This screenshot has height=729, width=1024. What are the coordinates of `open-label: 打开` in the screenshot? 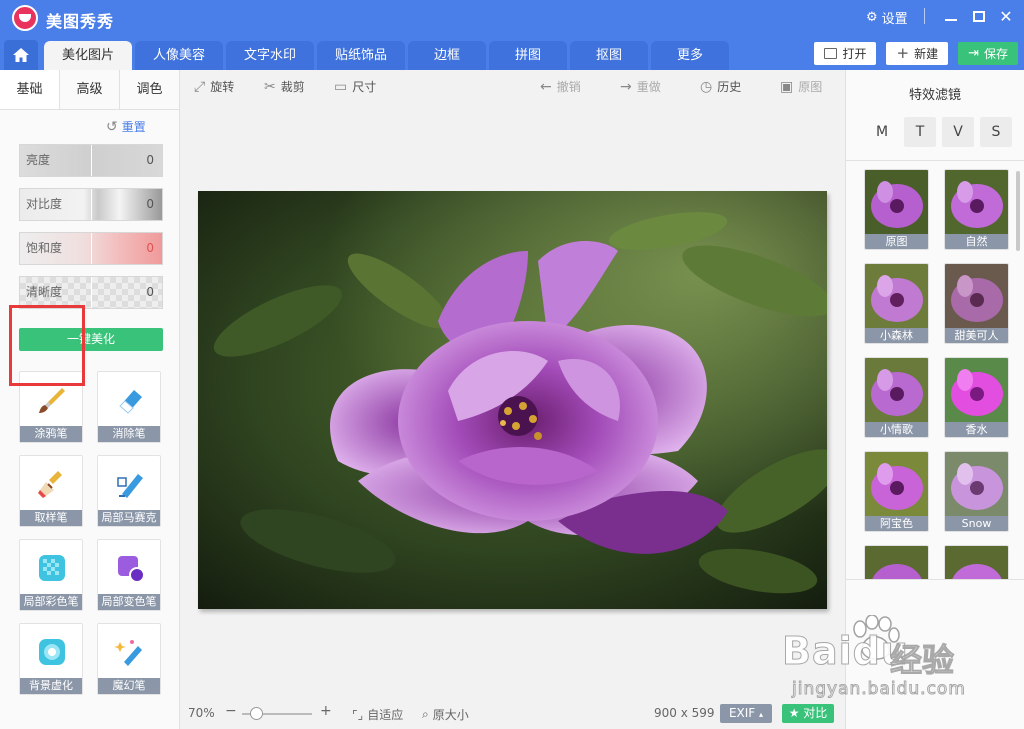 It's located at (854, 54).